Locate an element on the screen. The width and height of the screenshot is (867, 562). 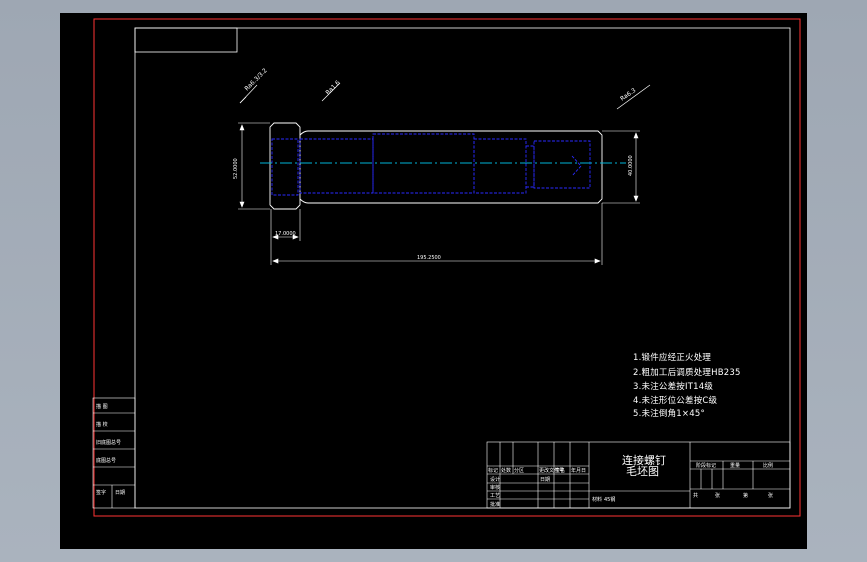
note-5: 5.未注倒角1×45° is located at coordinates (669, 413).